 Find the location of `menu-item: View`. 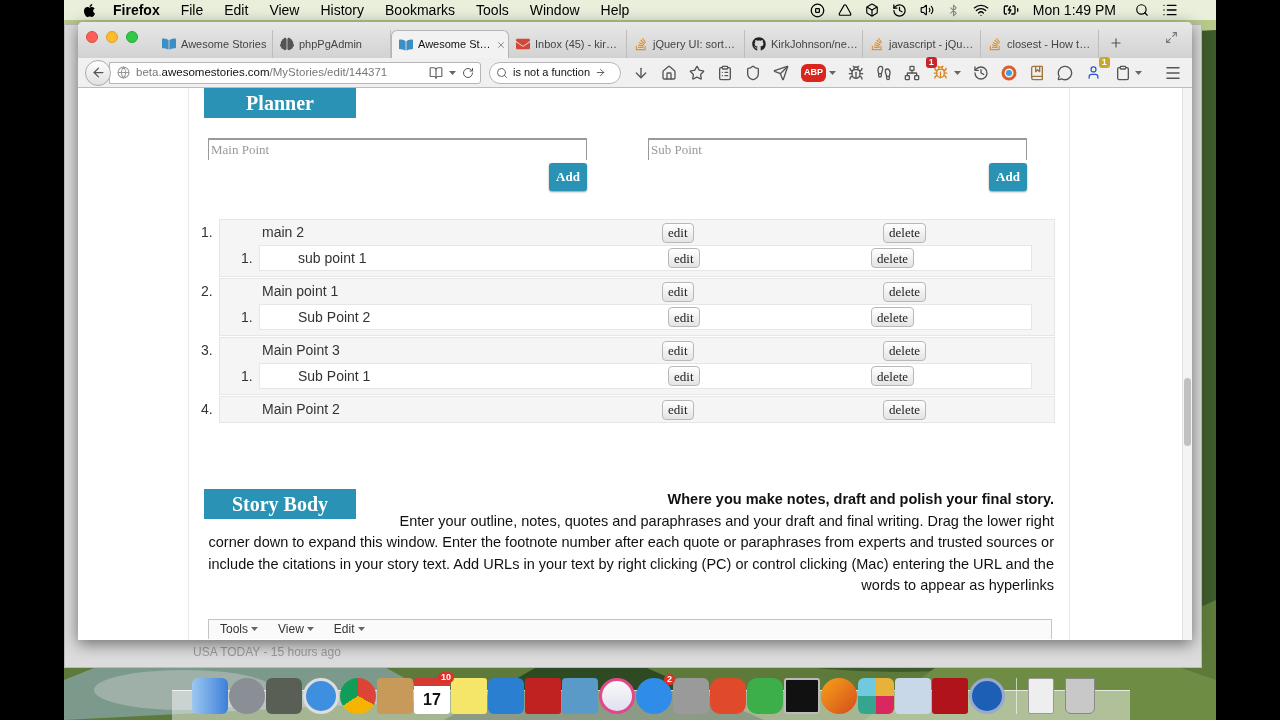

menu-item: View is located at coordinates (284, 10).